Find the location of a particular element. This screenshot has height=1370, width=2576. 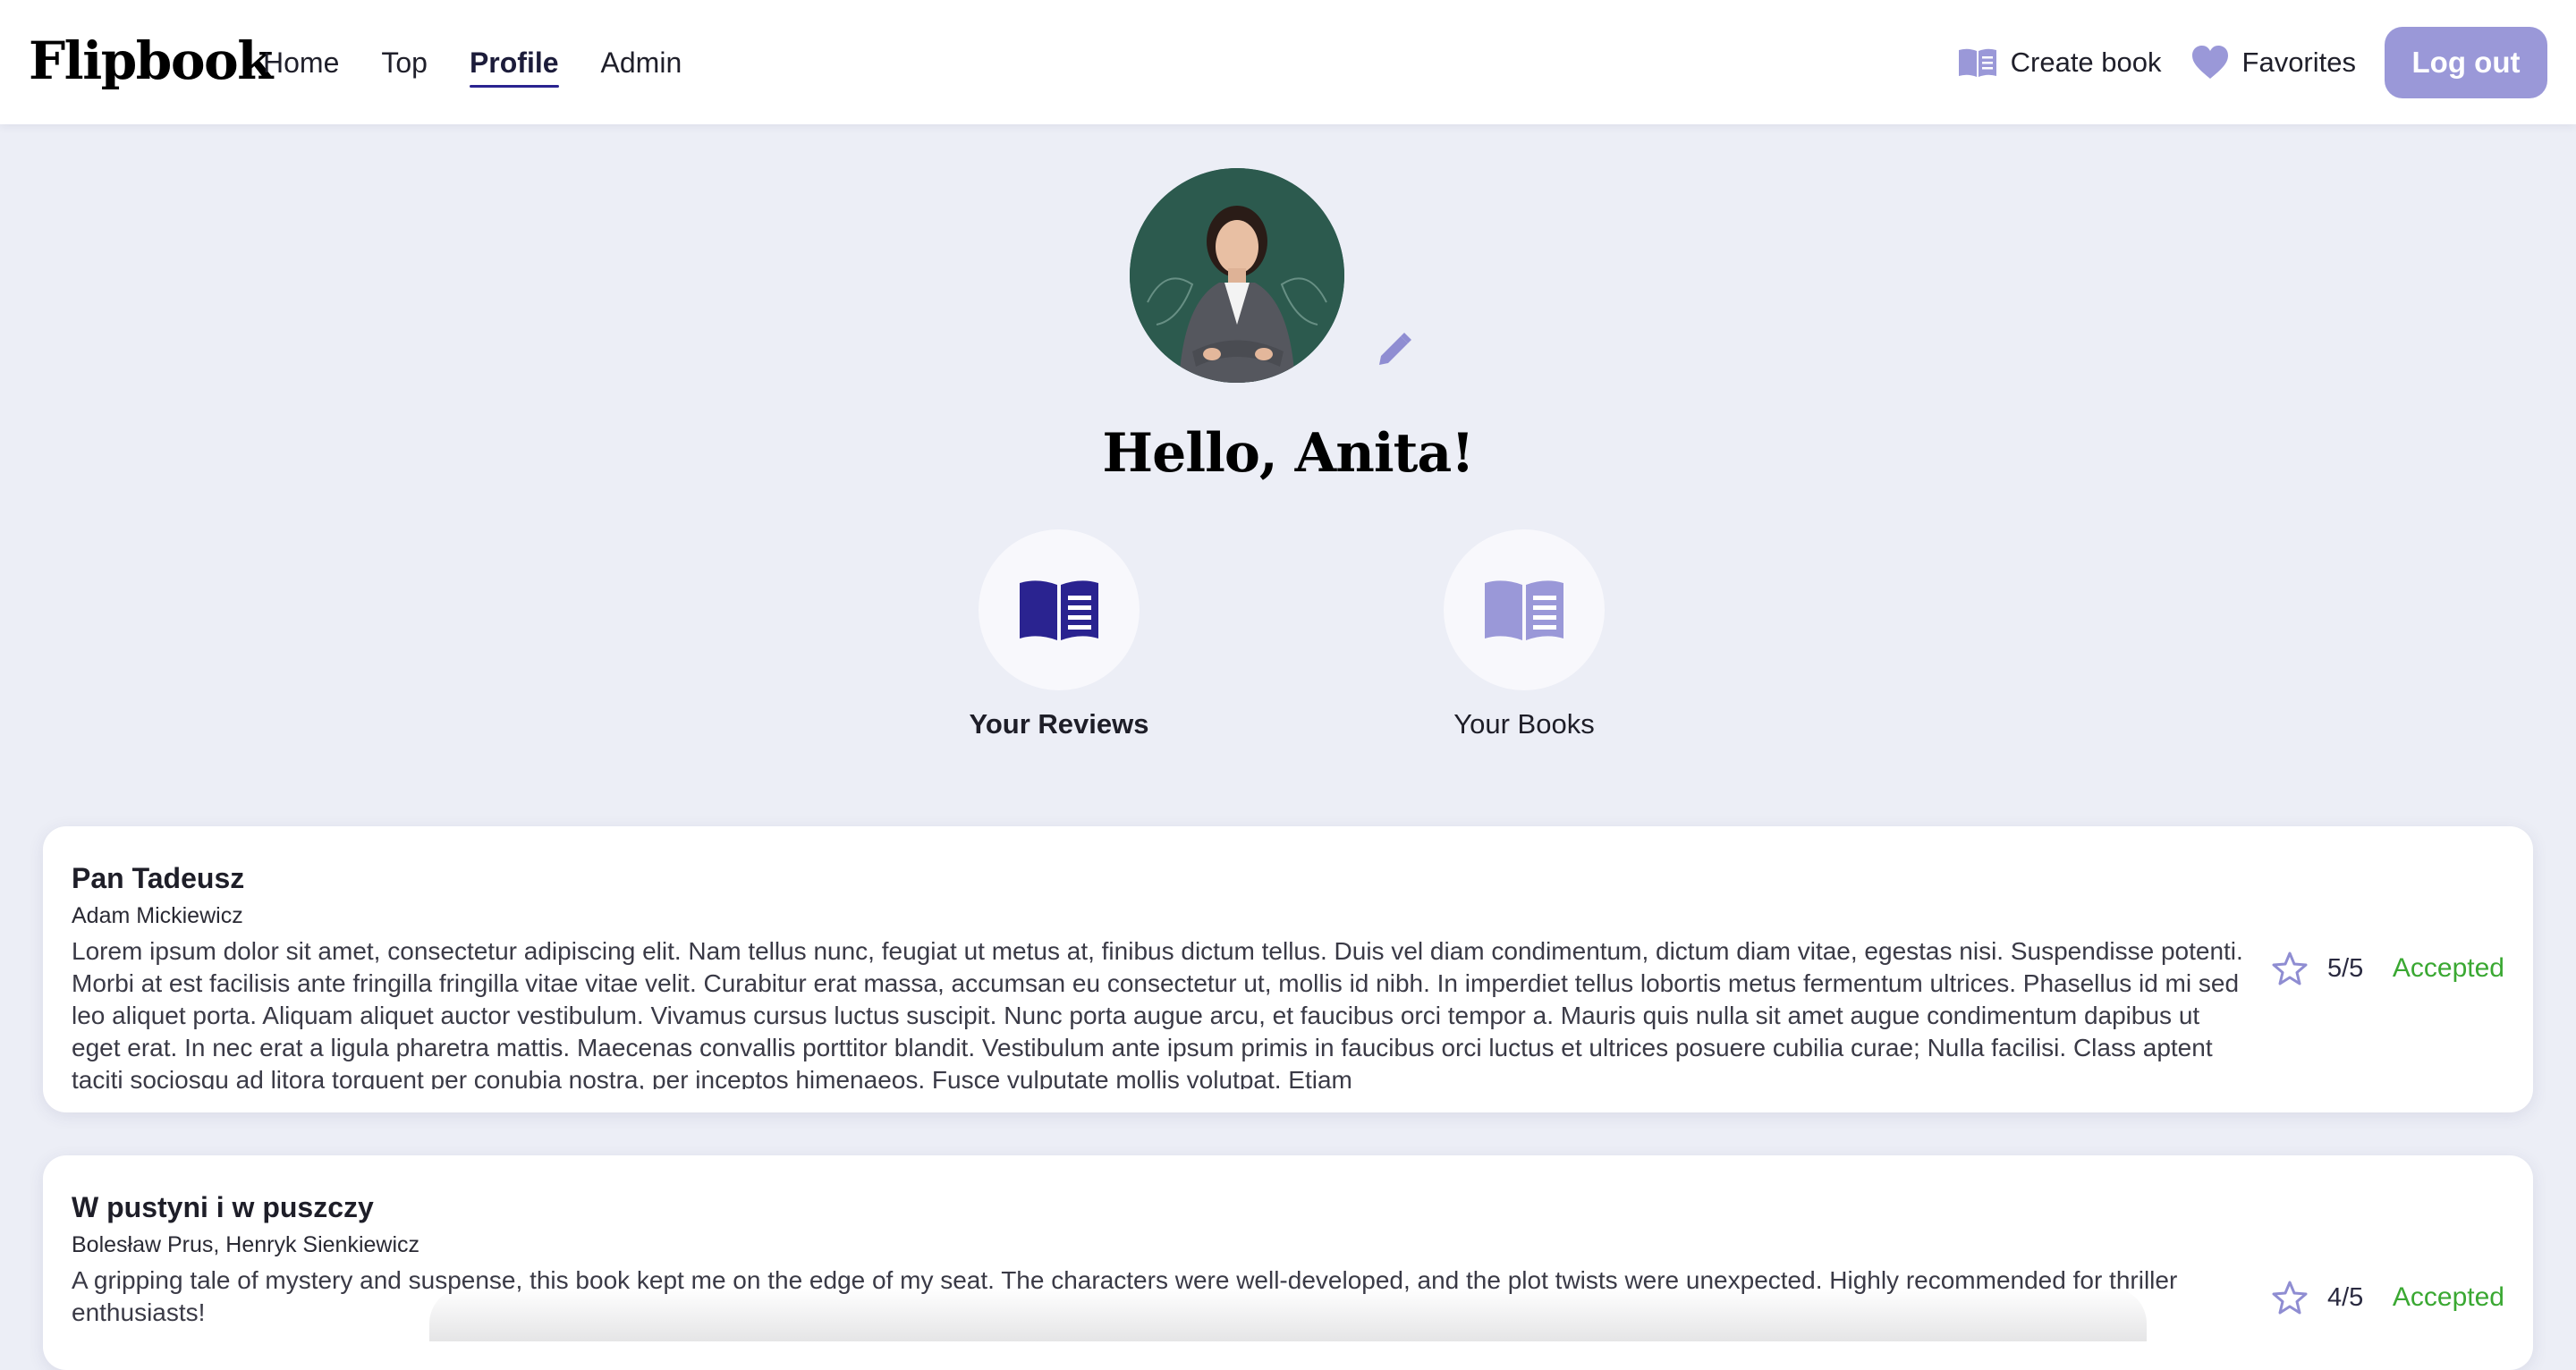

edit-profile-button is located at coordinates (1393, 350).